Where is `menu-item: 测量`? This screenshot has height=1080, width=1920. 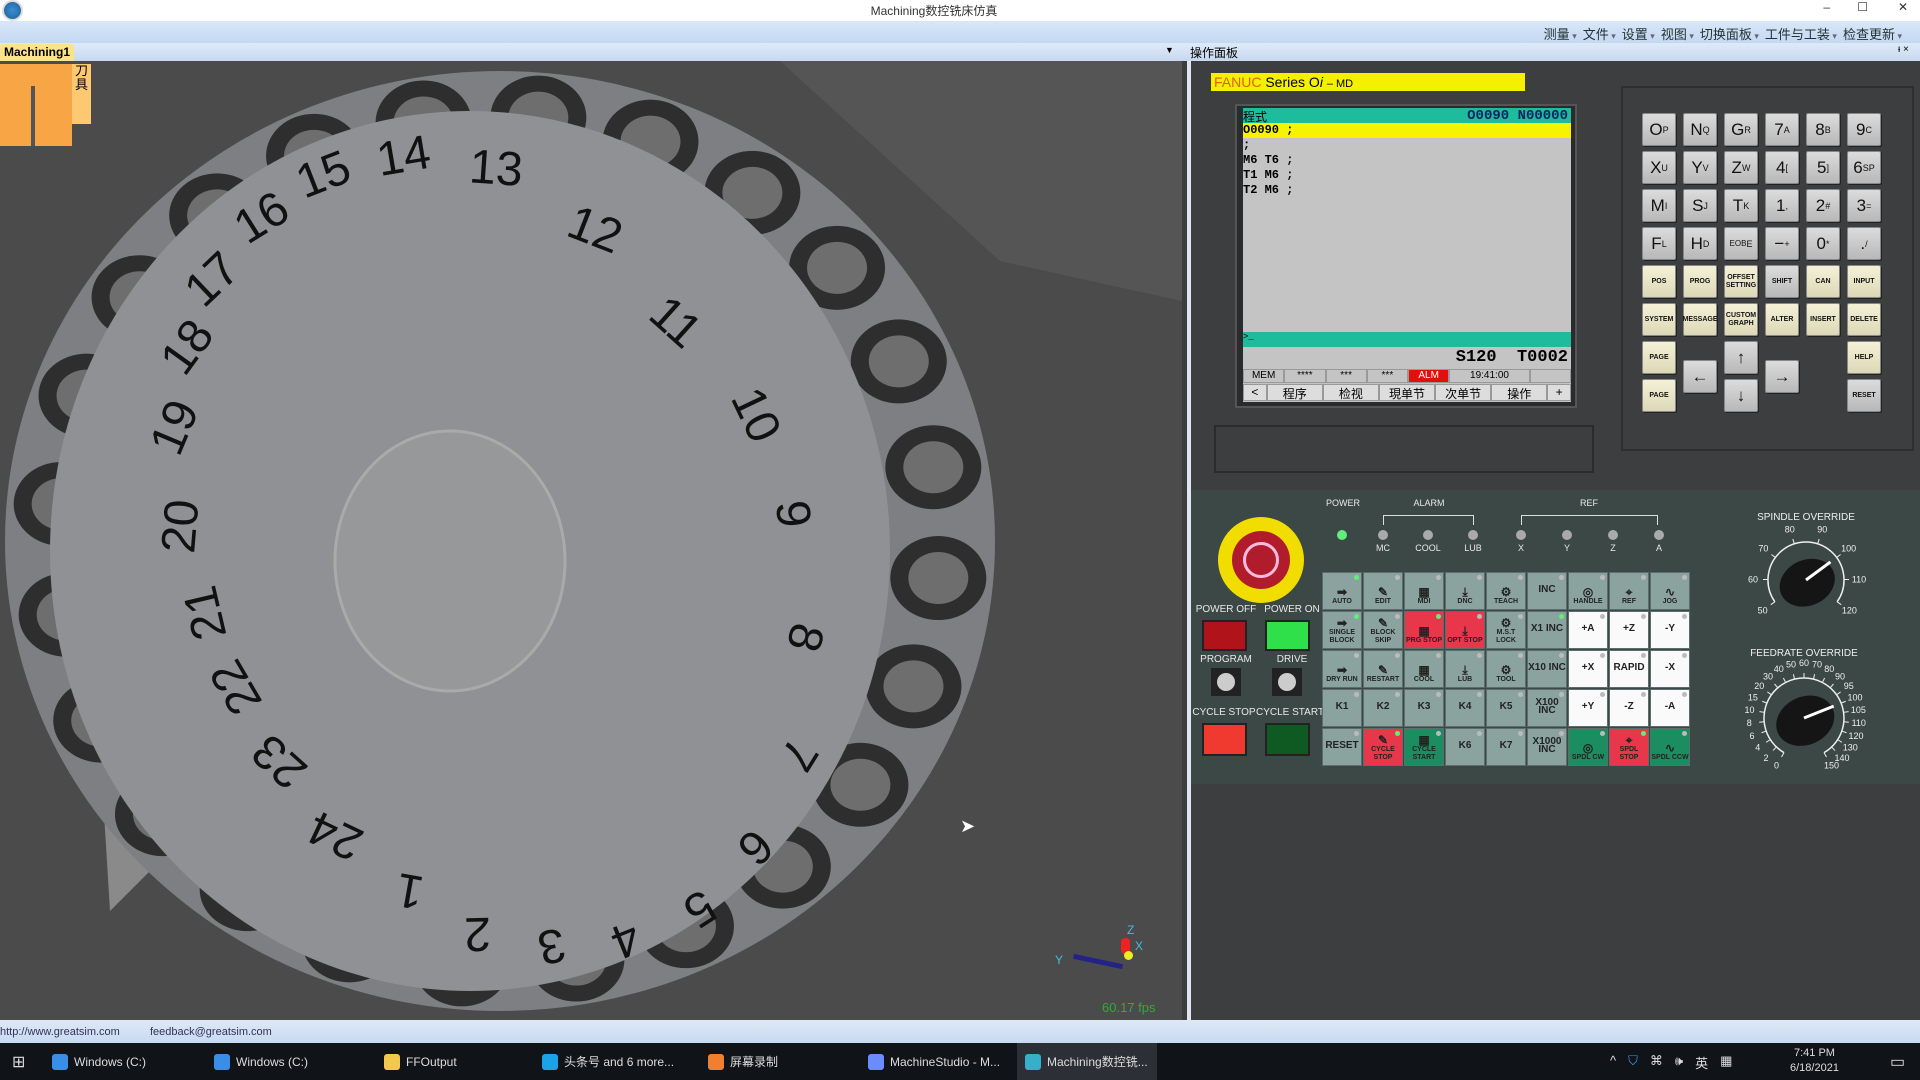 menu-item: 测量 is located at coordinates (1560, 33).